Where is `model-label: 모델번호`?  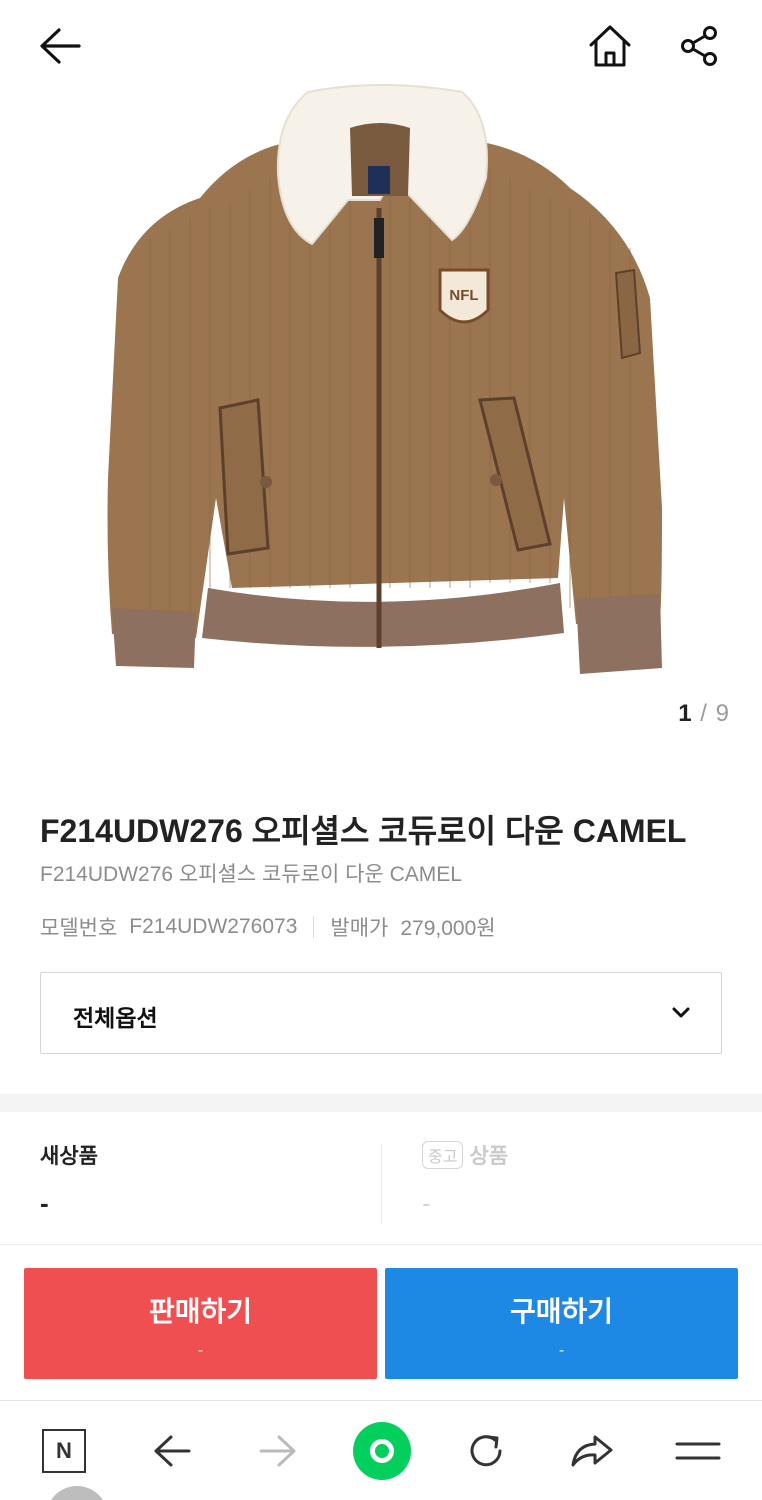 model-label: 모델번호 is located at coordinates (79, 928).